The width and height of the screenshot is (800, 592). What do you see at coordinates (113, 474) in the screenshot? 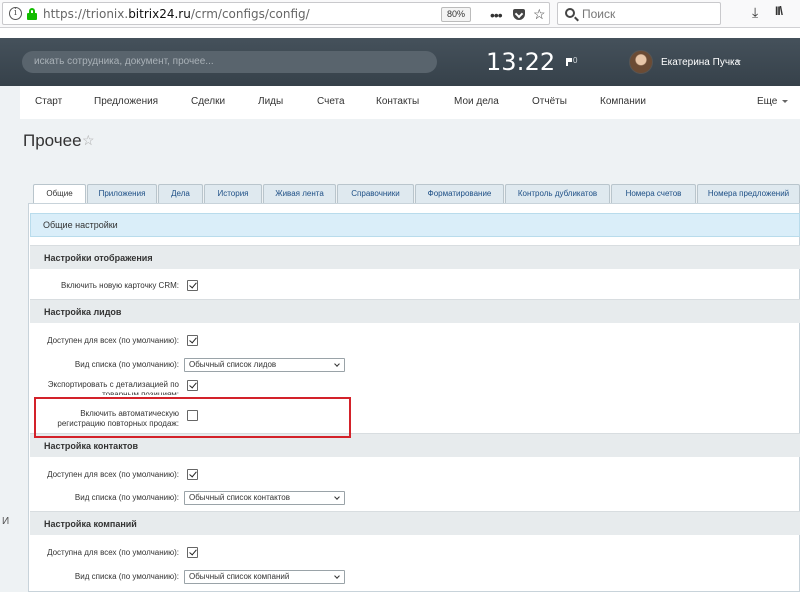
I see `contacts-available-label: Доступен для всех (по умолчанию):` at bounding box center [113, 474].